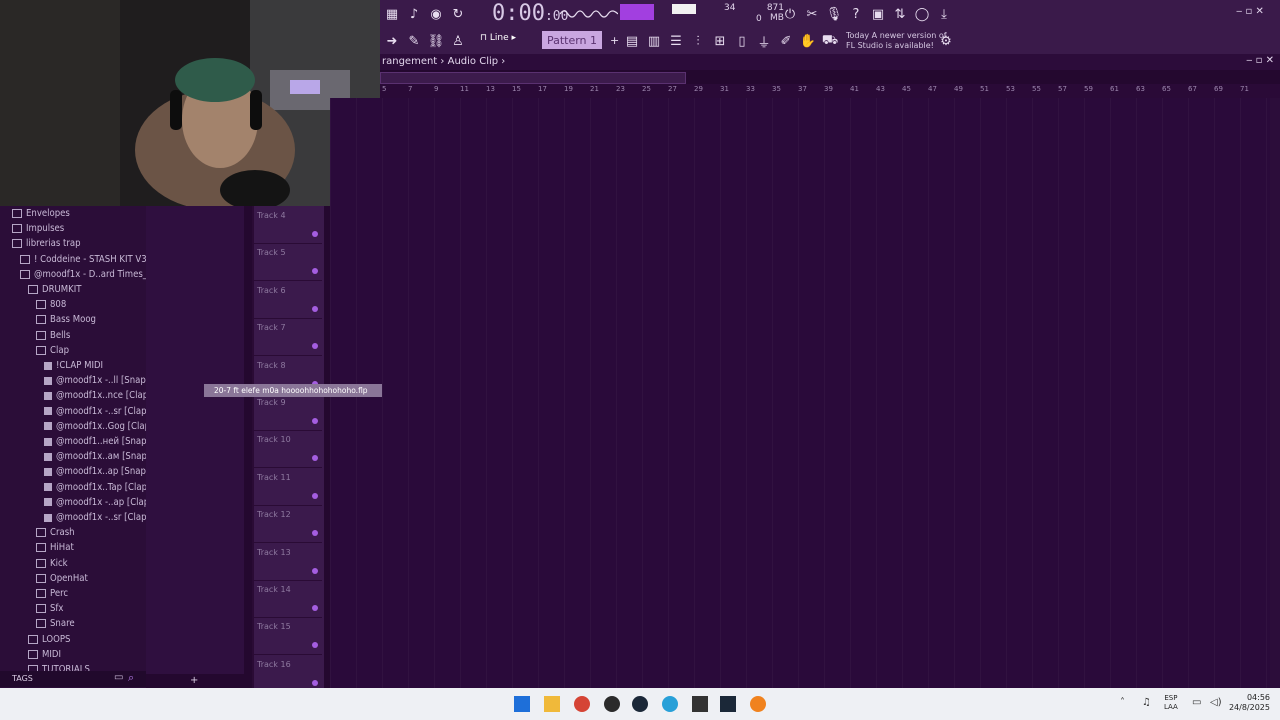 This screenshot has width=1280, height=720. What do you see at coordinates (944, 14) in the screenshot?
I see `download-icon: ⤓` at bounding box center [944, 14].